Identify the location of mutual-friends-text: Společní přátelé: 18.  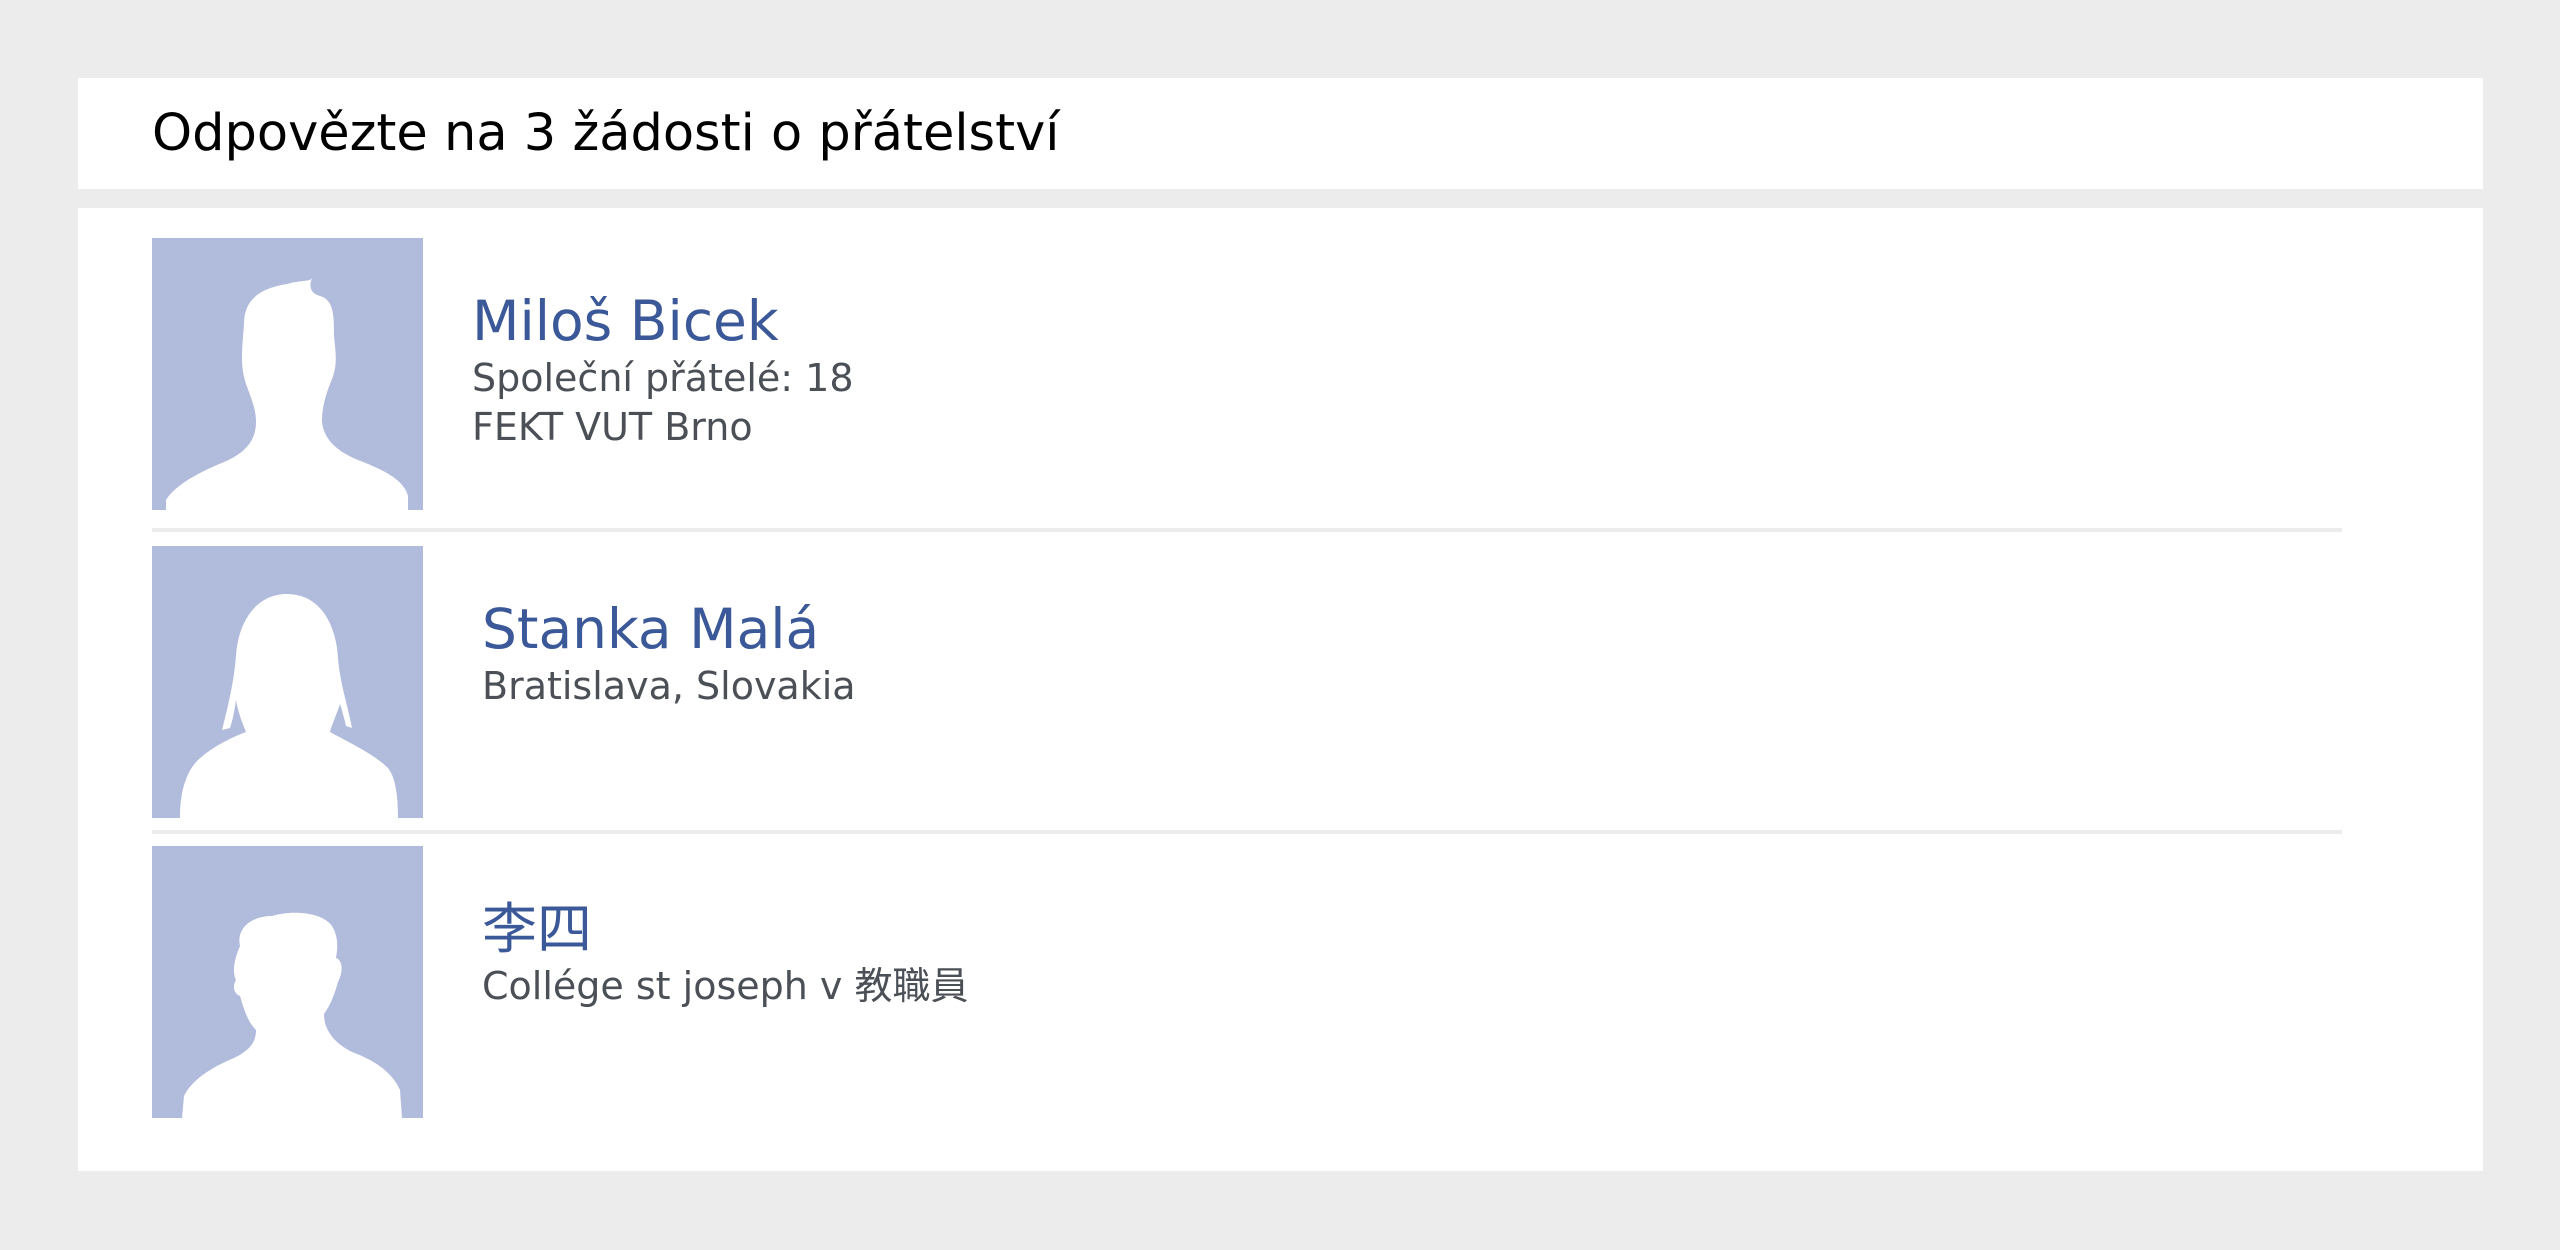
(663, 378).